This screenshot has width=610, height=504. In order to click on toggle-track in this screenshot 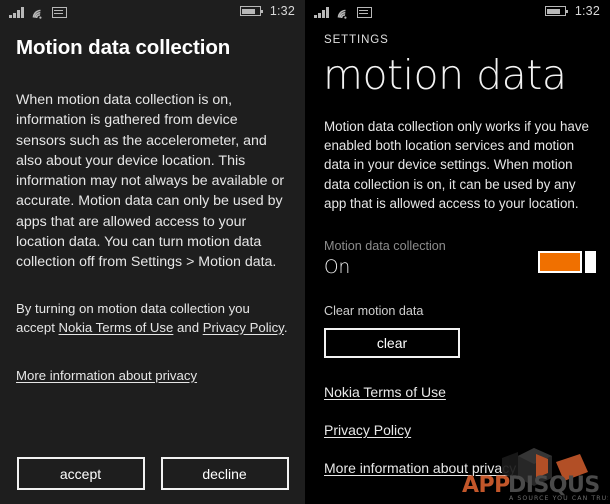, I will do `click(560, 262)`.